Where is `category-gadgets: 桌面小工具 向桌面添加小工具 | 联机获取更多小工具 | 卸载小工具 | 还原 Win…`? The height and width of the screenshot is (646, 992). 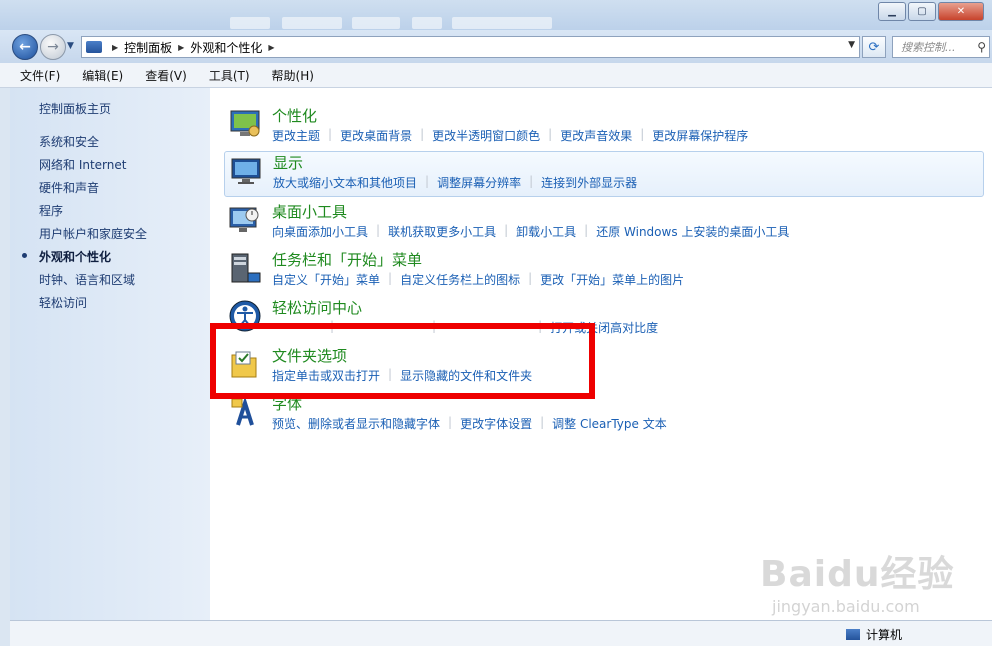
category-gadgets: 桌面小工具 向桌面添加小工具 | 联机获取更多小工具 | 卸载小工具 | 还原 Win… is located at coordinates (604, 223).